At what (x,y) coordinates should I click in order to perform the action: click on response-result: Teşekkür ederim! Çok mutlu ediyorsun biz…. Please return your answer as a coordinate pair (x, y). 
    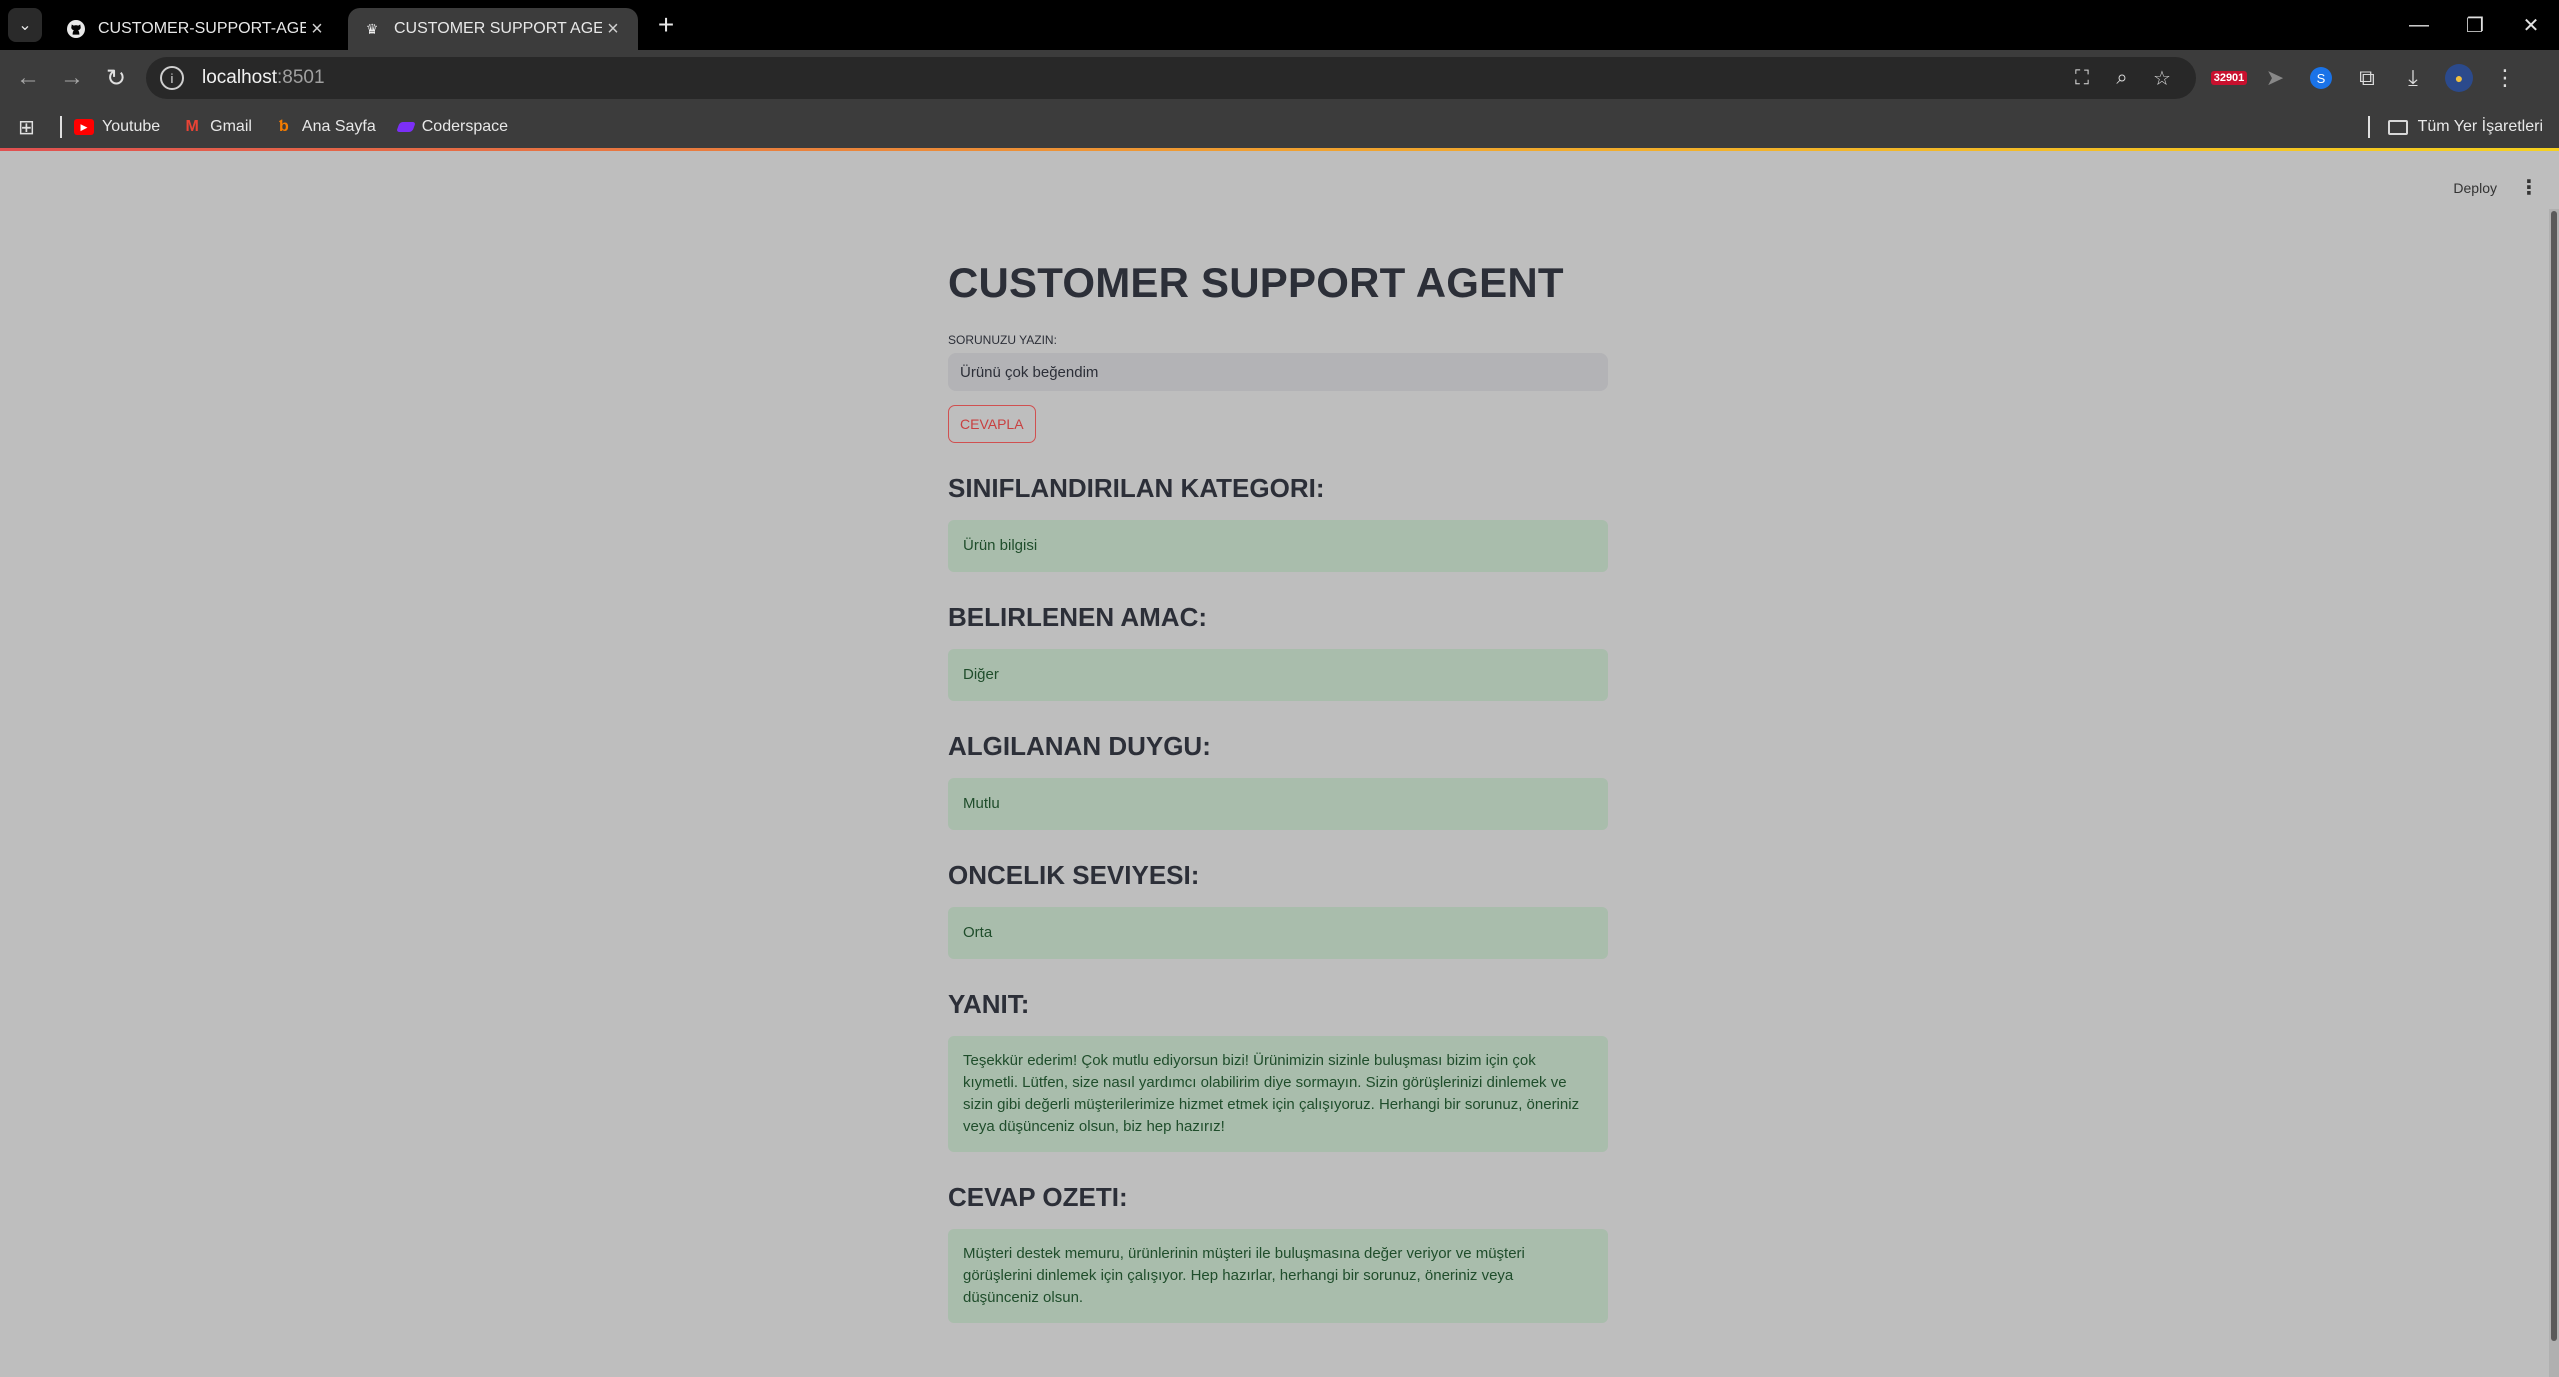
    Looking at the image, I should click on (1278, 1094).